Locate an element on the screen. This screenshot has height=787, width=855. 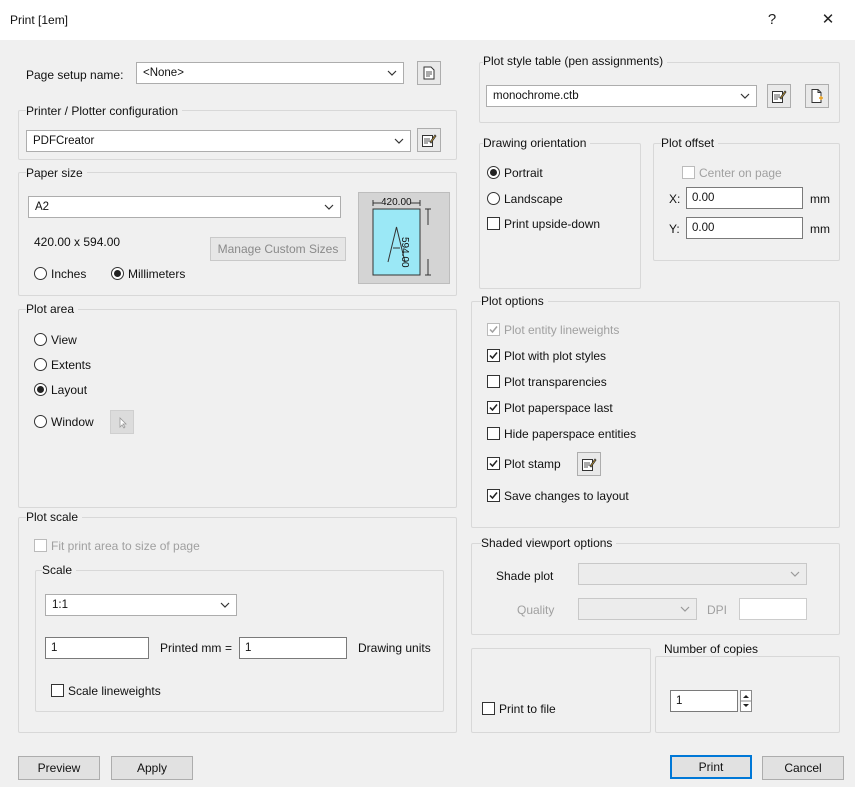
dpi-label: DPI is located at coordinates (717, 610).